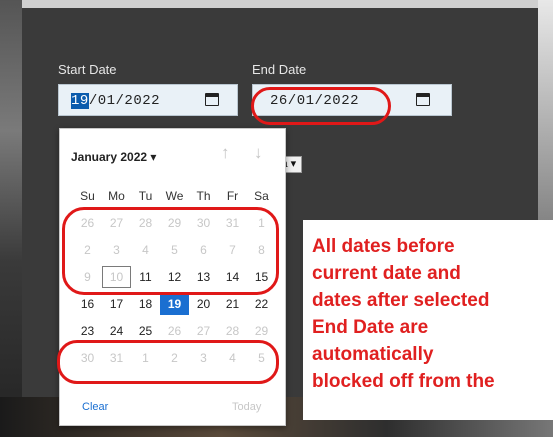 Image resolution: width=553 pixels, height=437 pixels. I want to click on clear-button: Clear, so click(95, 407).